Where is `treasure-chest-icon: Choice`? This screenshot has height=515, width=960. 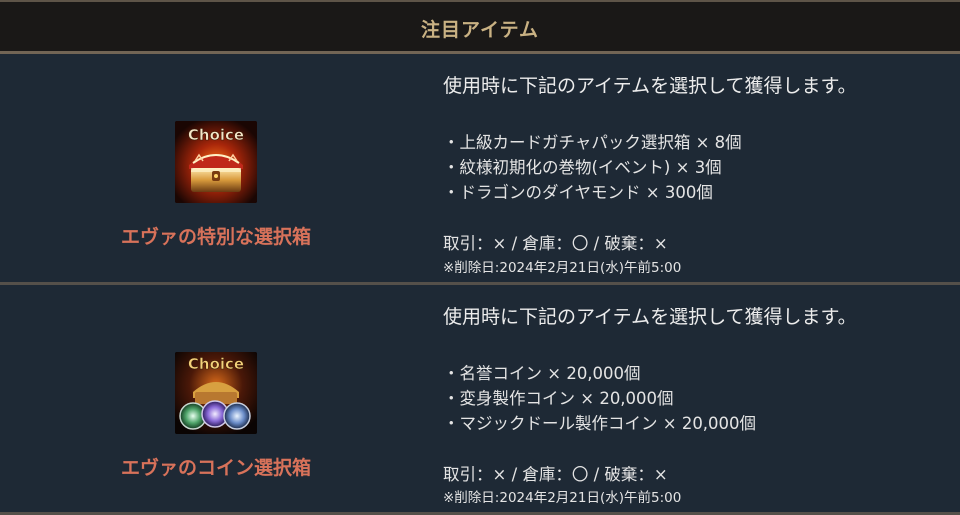 treasure-chest-icon: Choice is located at coordinates (216, 162).